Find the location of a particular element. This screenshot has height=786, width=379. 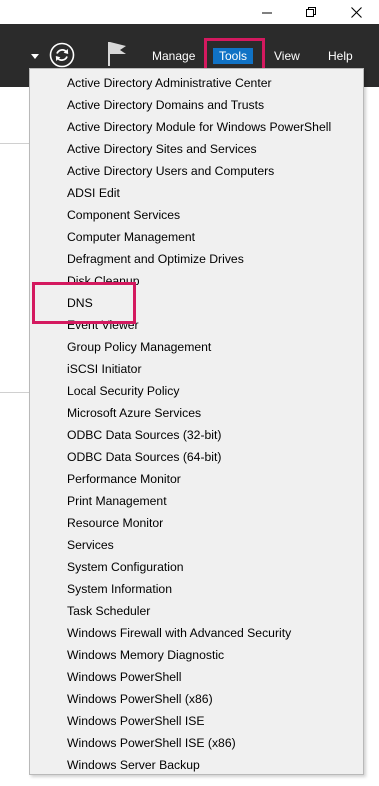

menu-view: View is located at coordinates (287, 56).